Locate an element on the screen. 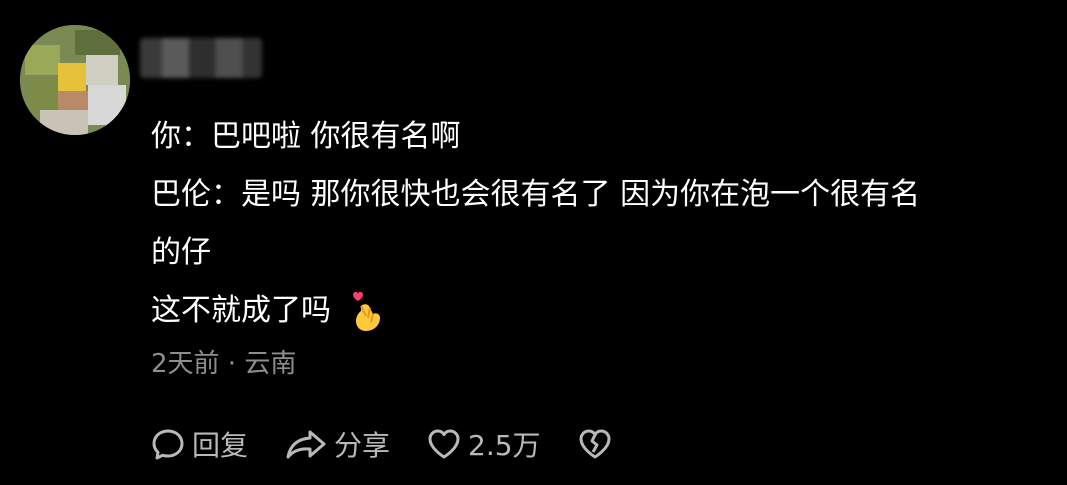  comment-bubble-icon is located at coordinates (168, 444).